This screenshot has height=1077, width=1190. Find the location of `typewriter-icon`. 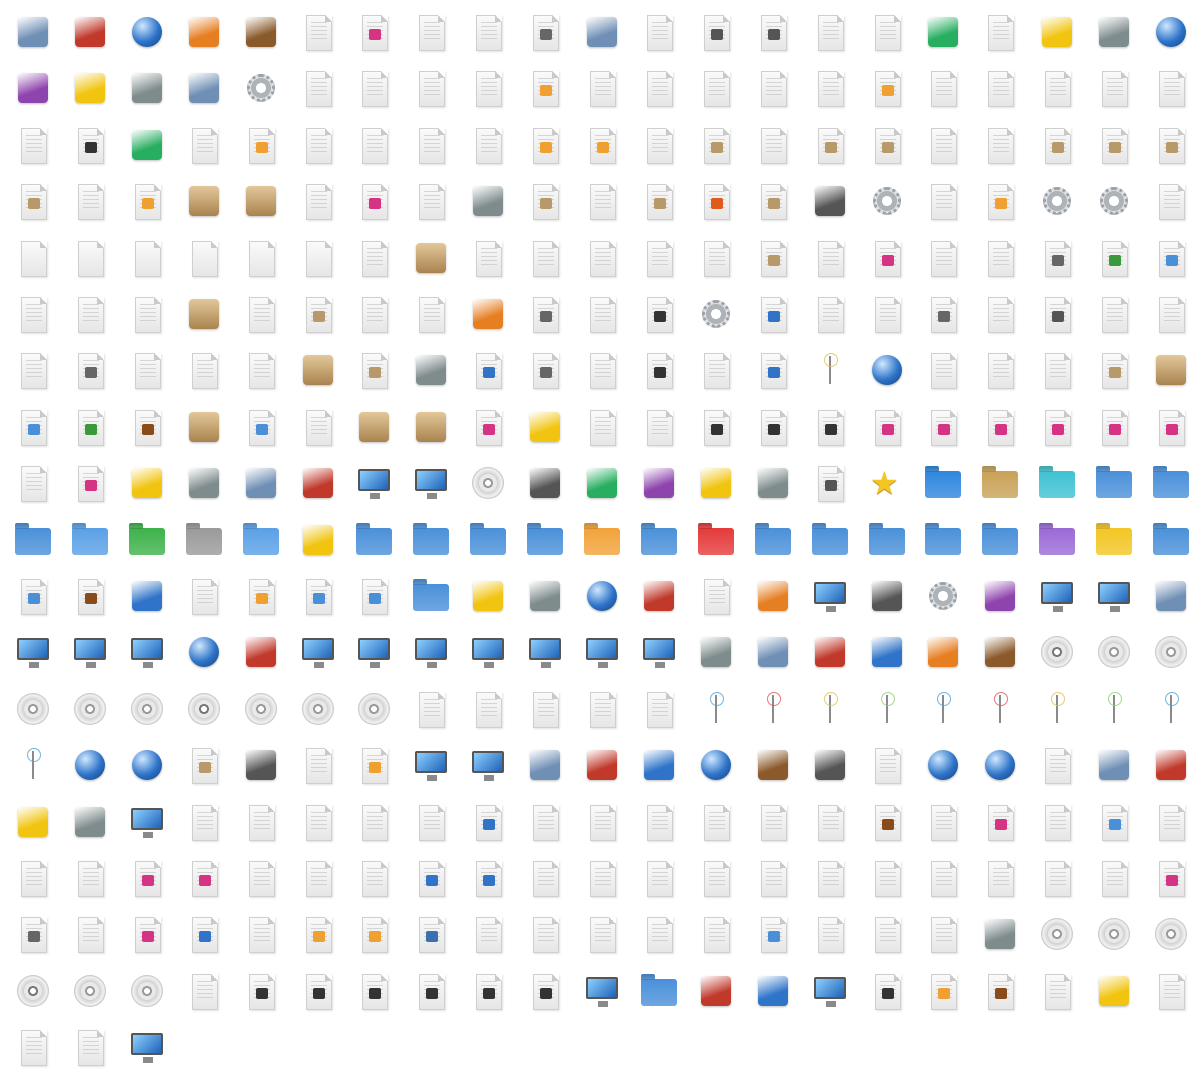

typewriter-icon is located at coordinates (90, 88).